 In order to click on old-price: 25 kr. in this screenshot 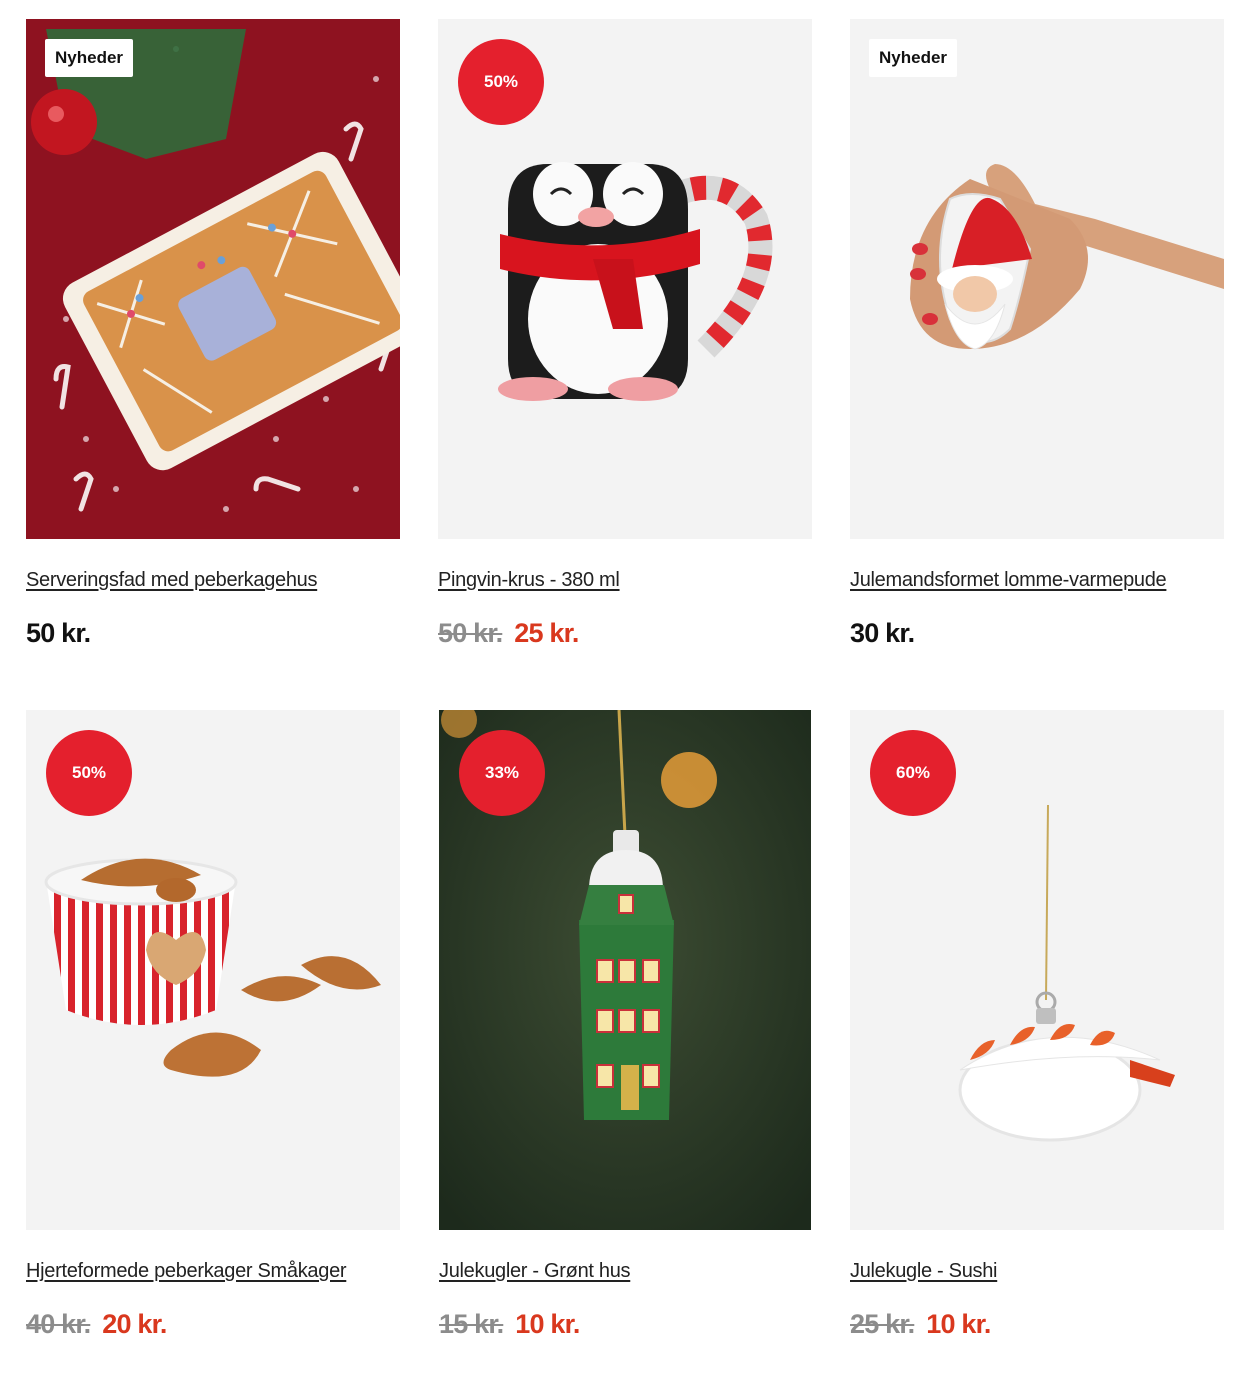, I will do `click(882, 1324)`.